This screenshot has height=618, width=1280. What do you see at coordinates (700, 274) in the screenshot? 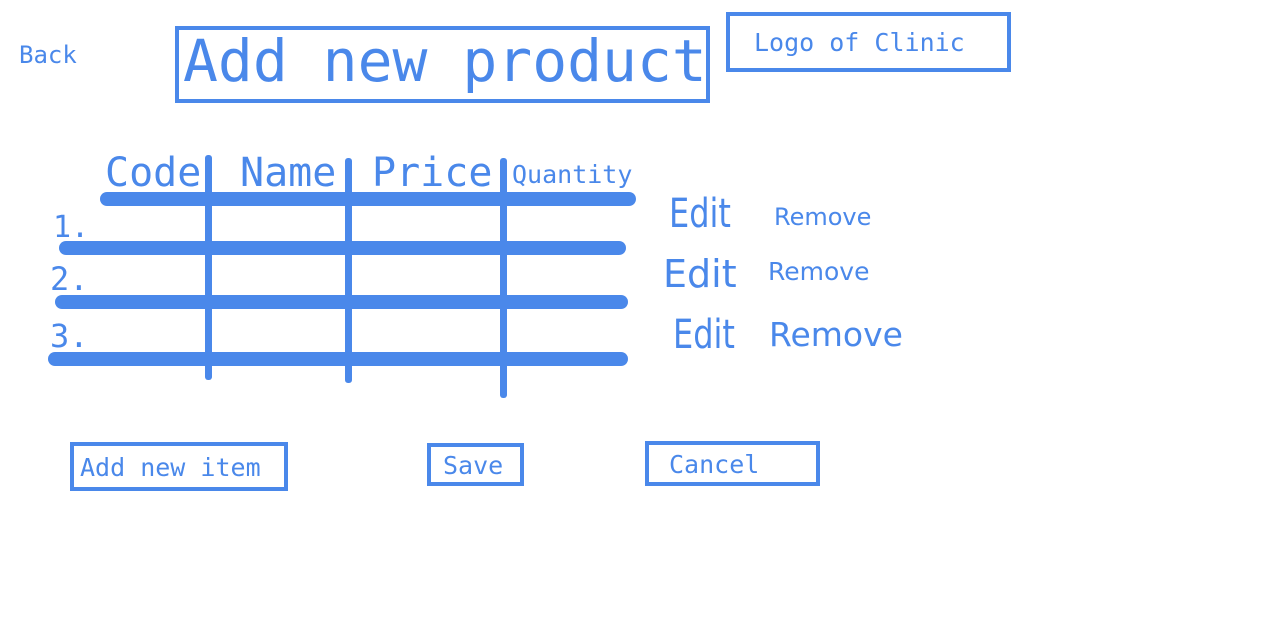
I see `edit-row-2-button: Edit` at bounding box center [700, 274].